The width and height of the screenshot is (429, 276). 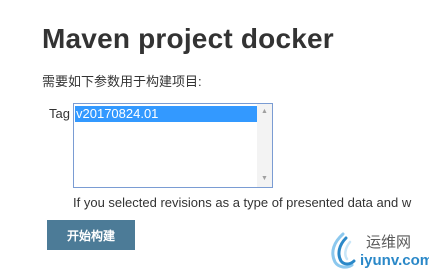 What do you see at coordinates (91, 235) in the screenshot?
I see `start-build-button: 开始构建` at bounding box center [91, 235].